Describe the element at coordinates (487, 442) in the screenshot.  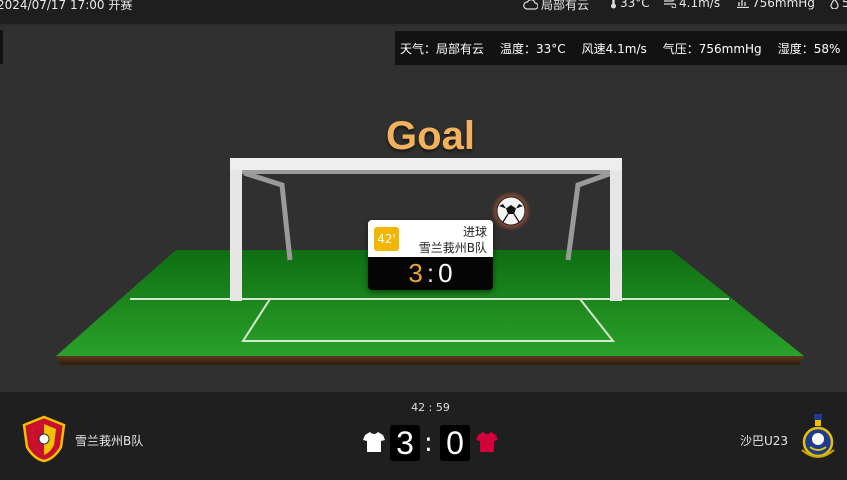
I see `away-shirt-icon` at that location.